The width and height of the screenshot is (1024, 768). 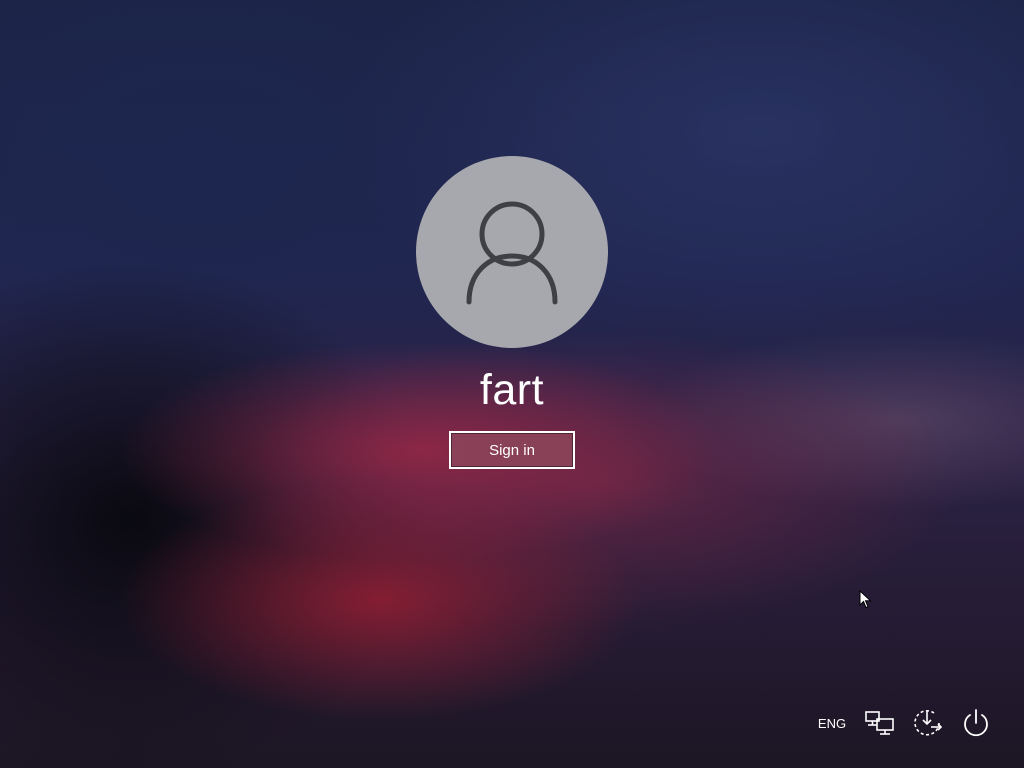 I want to click on ease-of-access-button, so click(x=927, y=723).